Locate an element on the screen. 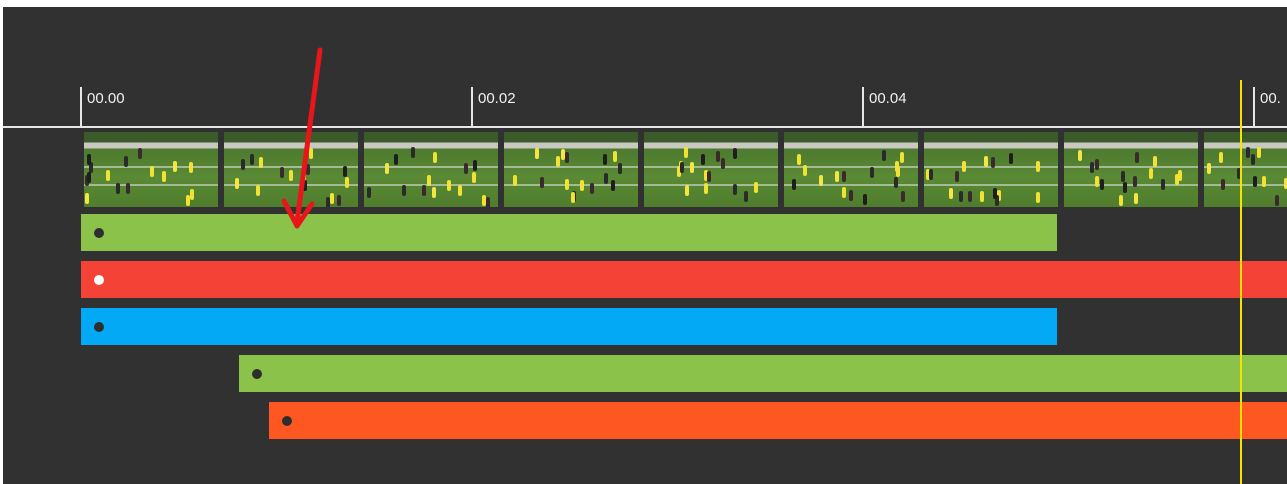 This screenshot has width=1287, height=484. ruler-tick-label-1: 00.02 is located at coordinates (497, 98).